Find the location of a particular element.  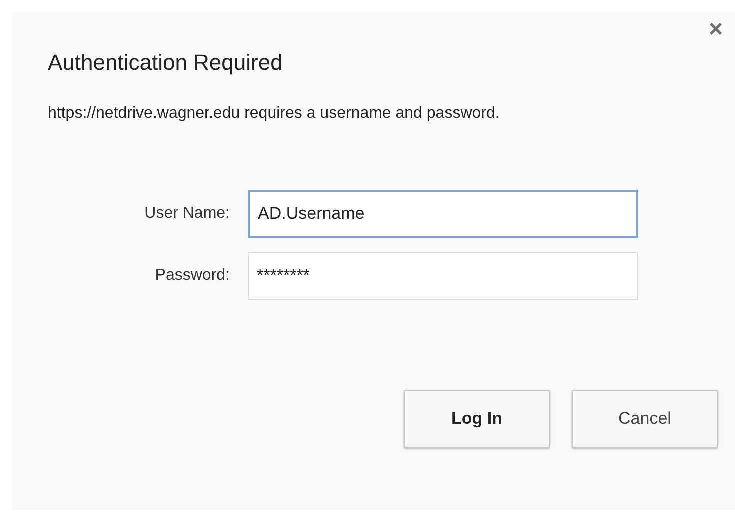

cancel-button: Cancel is located at coordinates (645, 419).